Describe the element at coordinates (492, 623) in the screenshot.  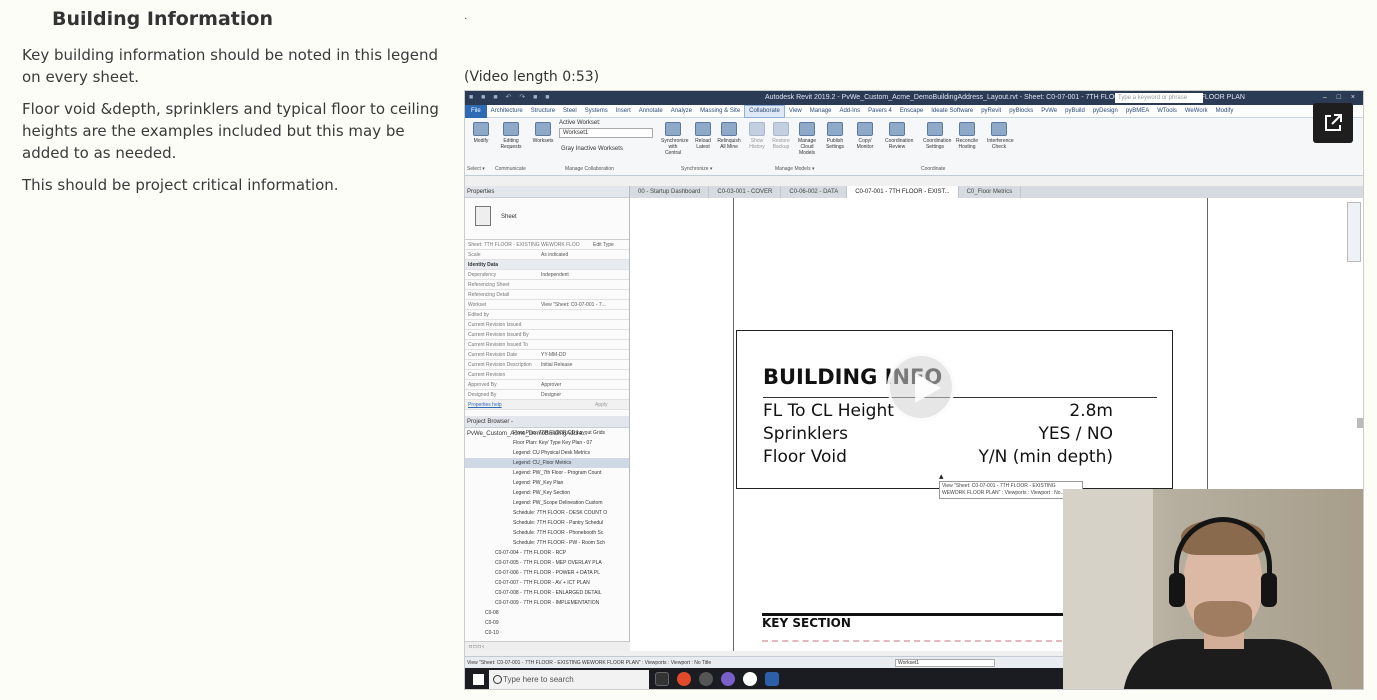
I see `browser-item: C0-09` at that location.